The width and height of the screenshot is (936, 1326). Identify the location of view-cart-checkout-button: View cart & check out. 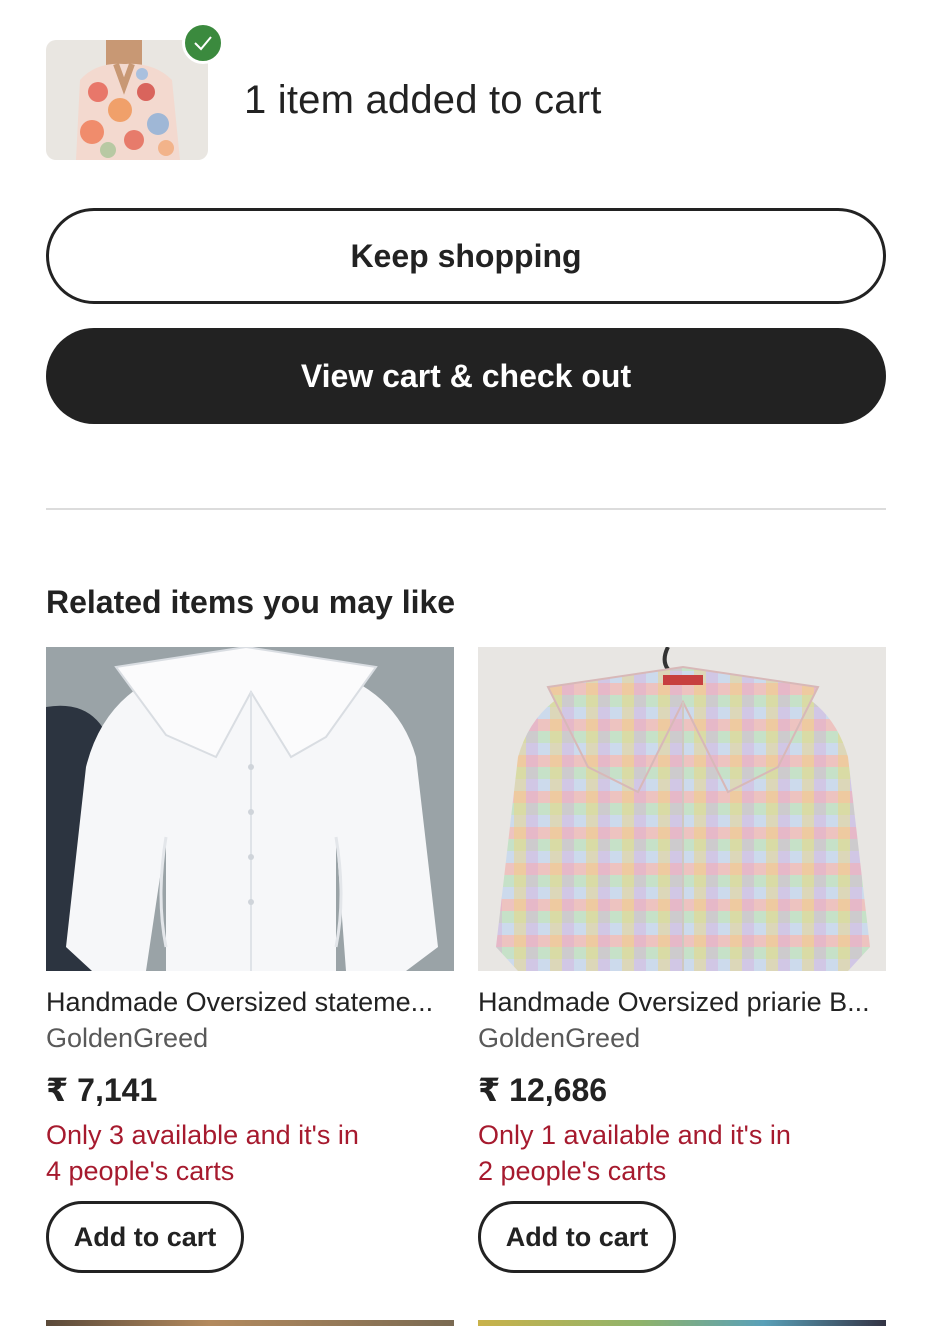
(466, 376).